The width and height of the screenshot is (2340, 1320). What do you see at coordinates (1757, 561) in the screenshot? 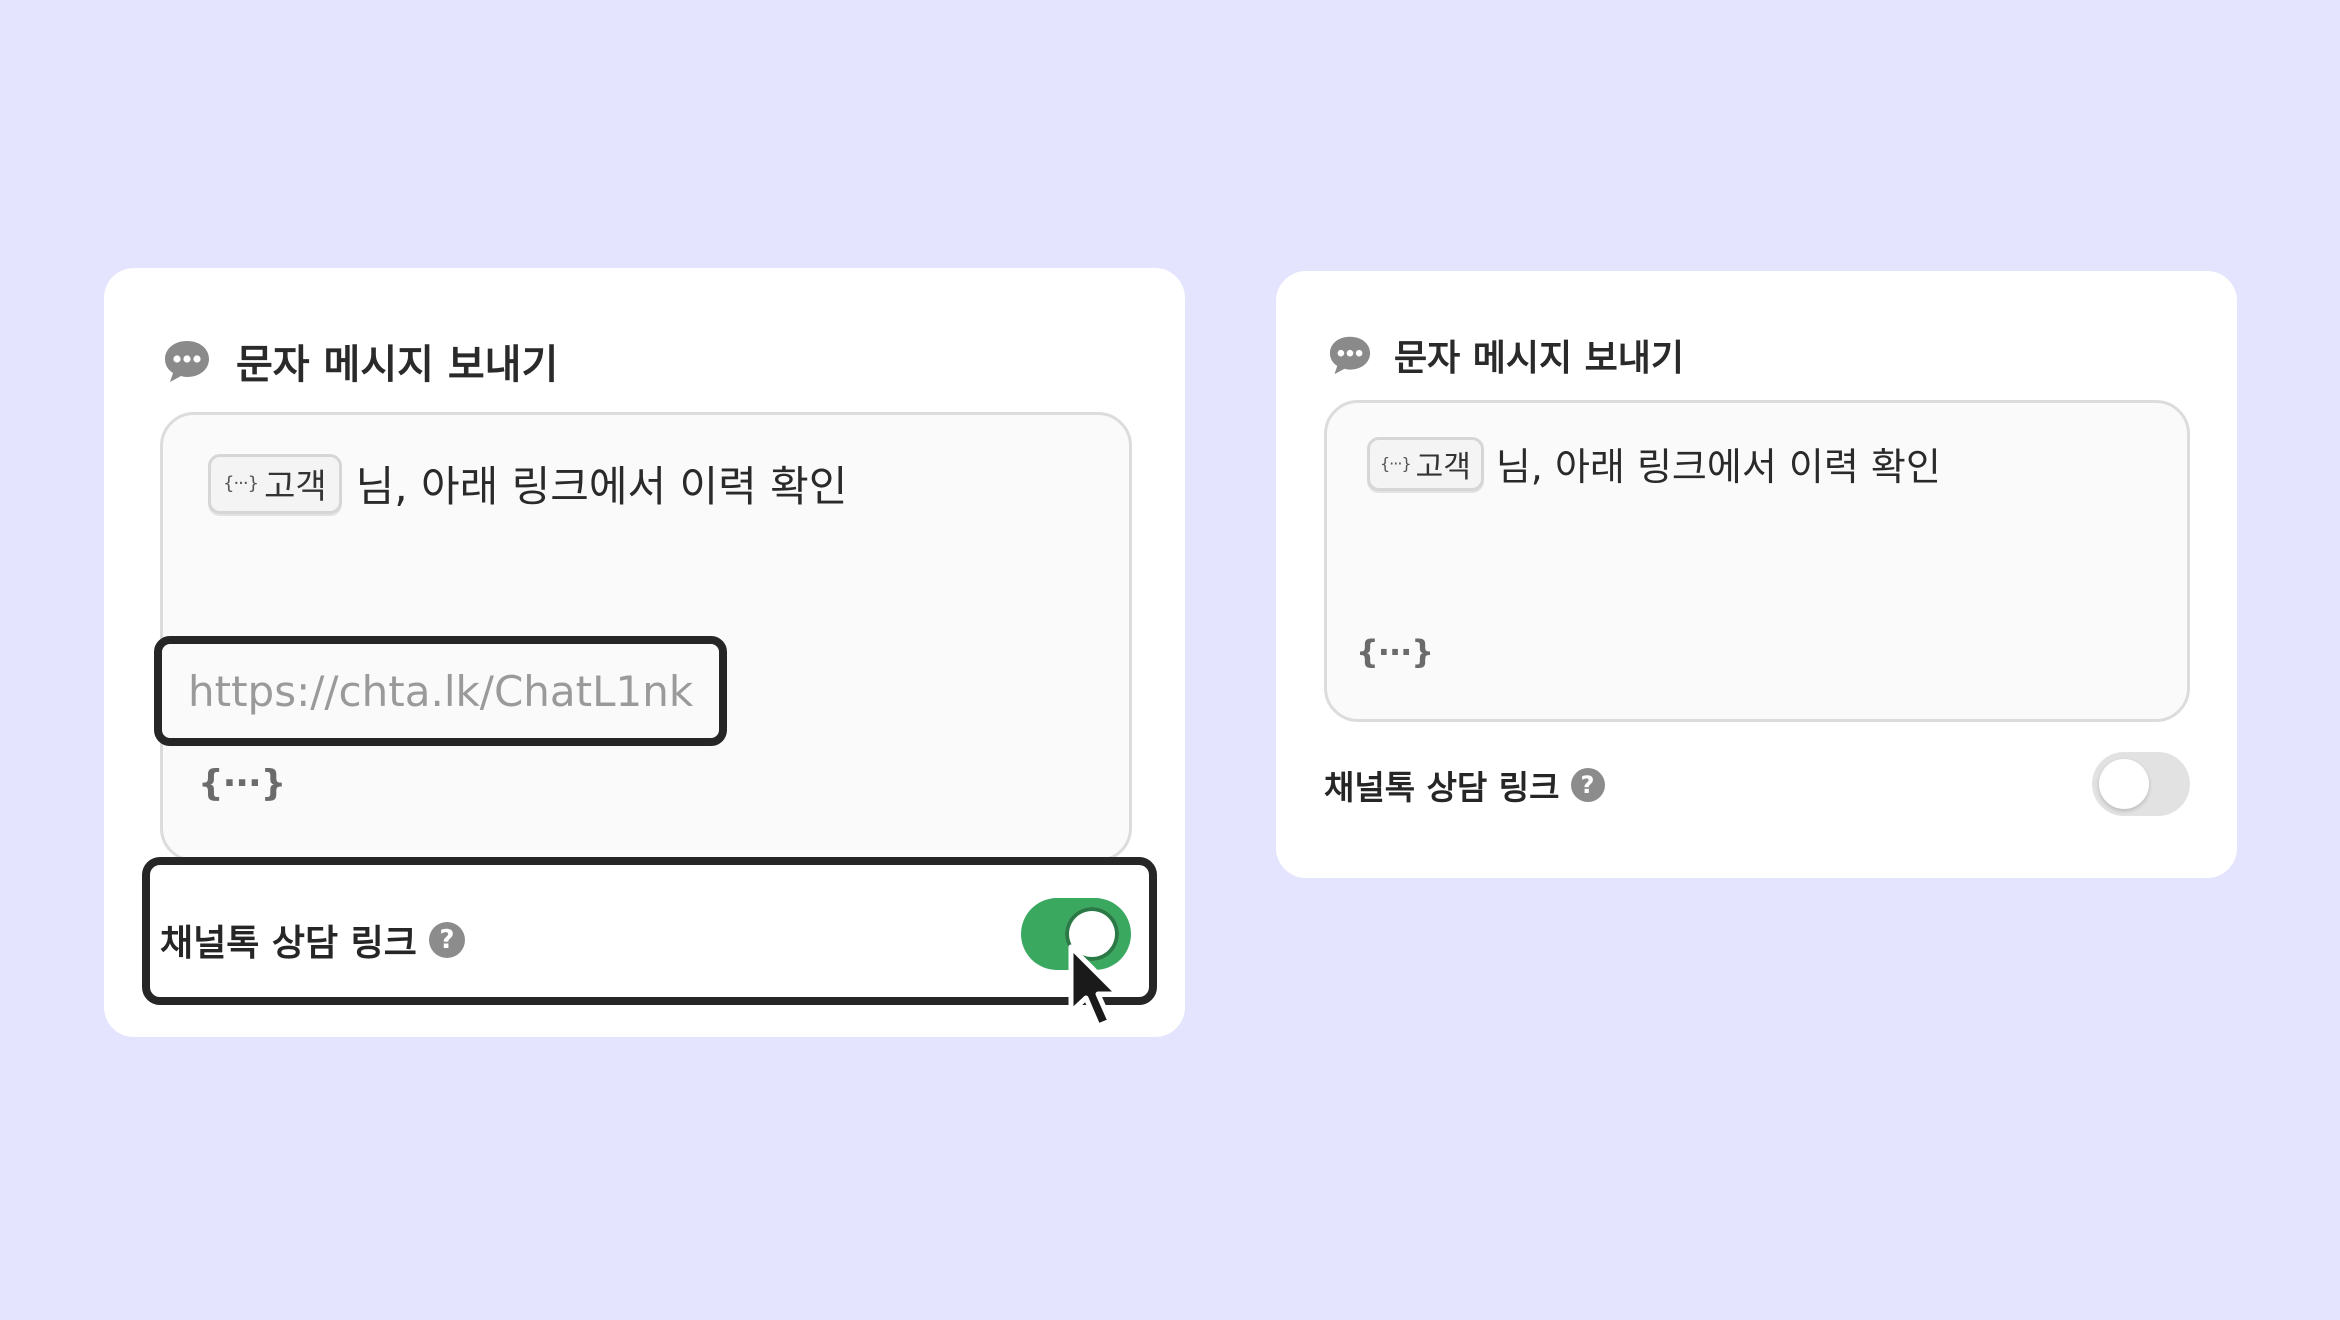
I see `message-editor: {···} 고객 님, 아래 링크에서 이력 확인 {···}` at bounding box center [1757, 561].